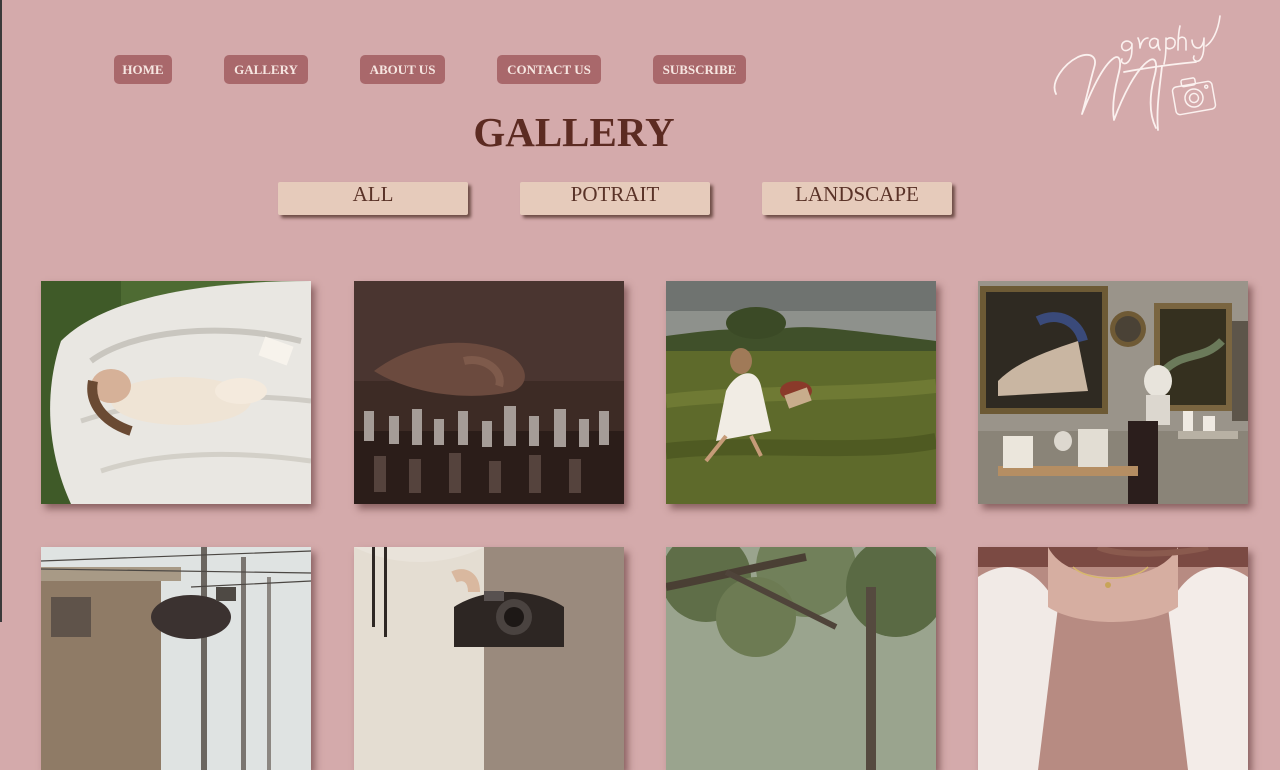  I want to click on photo-street-power-lines, so click(176, 658).